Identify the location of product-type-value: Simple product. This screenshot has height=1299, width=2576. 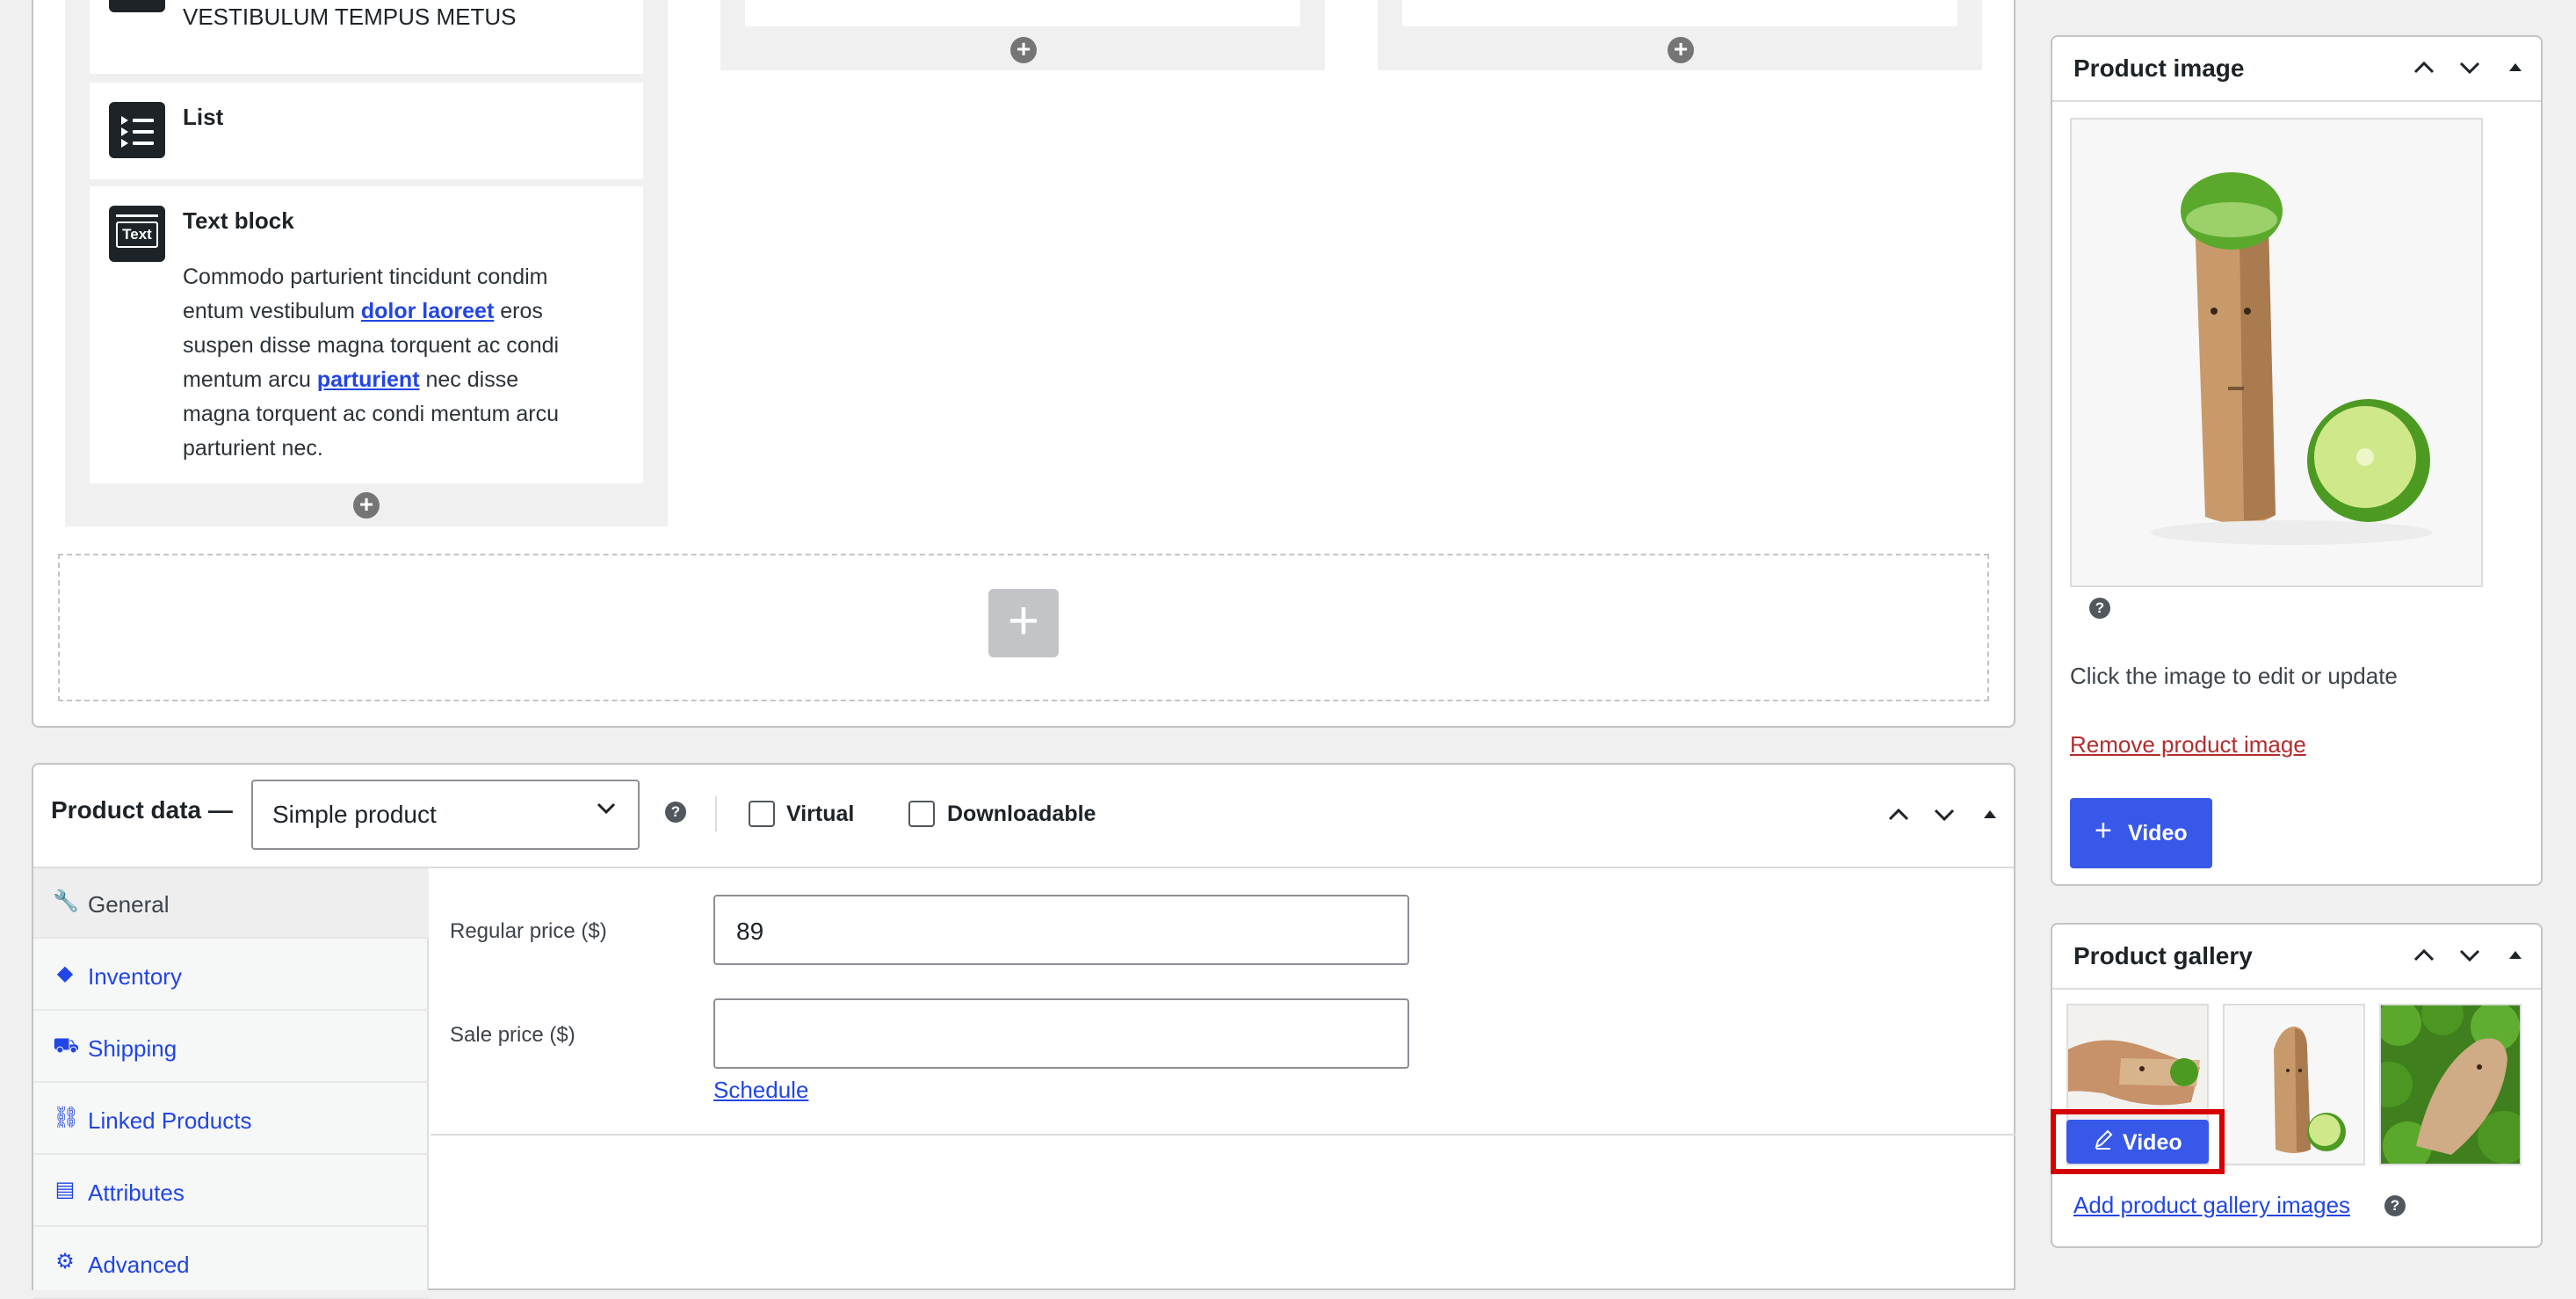
(354, 814).